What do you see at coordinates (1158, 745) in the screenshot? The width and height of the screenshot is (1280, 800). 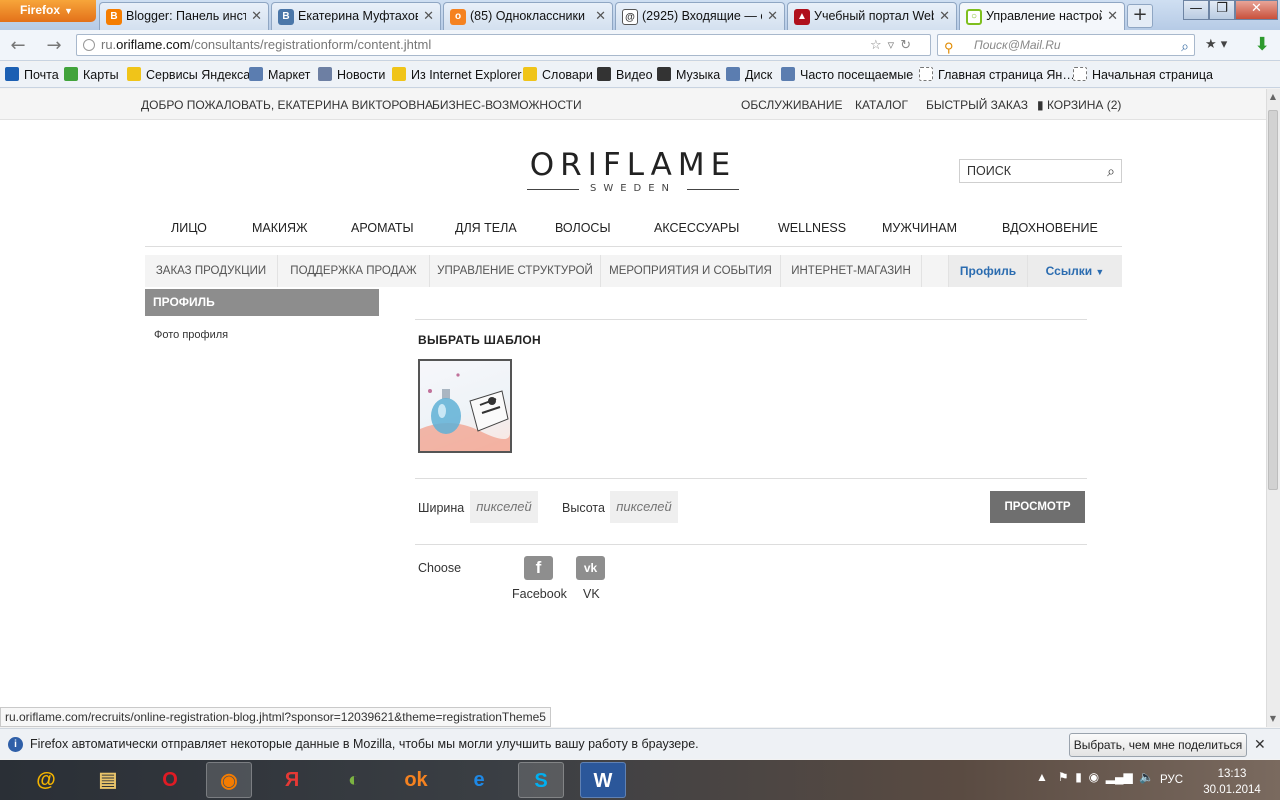 I see `choose-data-sharing-button: Выбрать, чем мне поделиться` at bounding box center [1158, 745].